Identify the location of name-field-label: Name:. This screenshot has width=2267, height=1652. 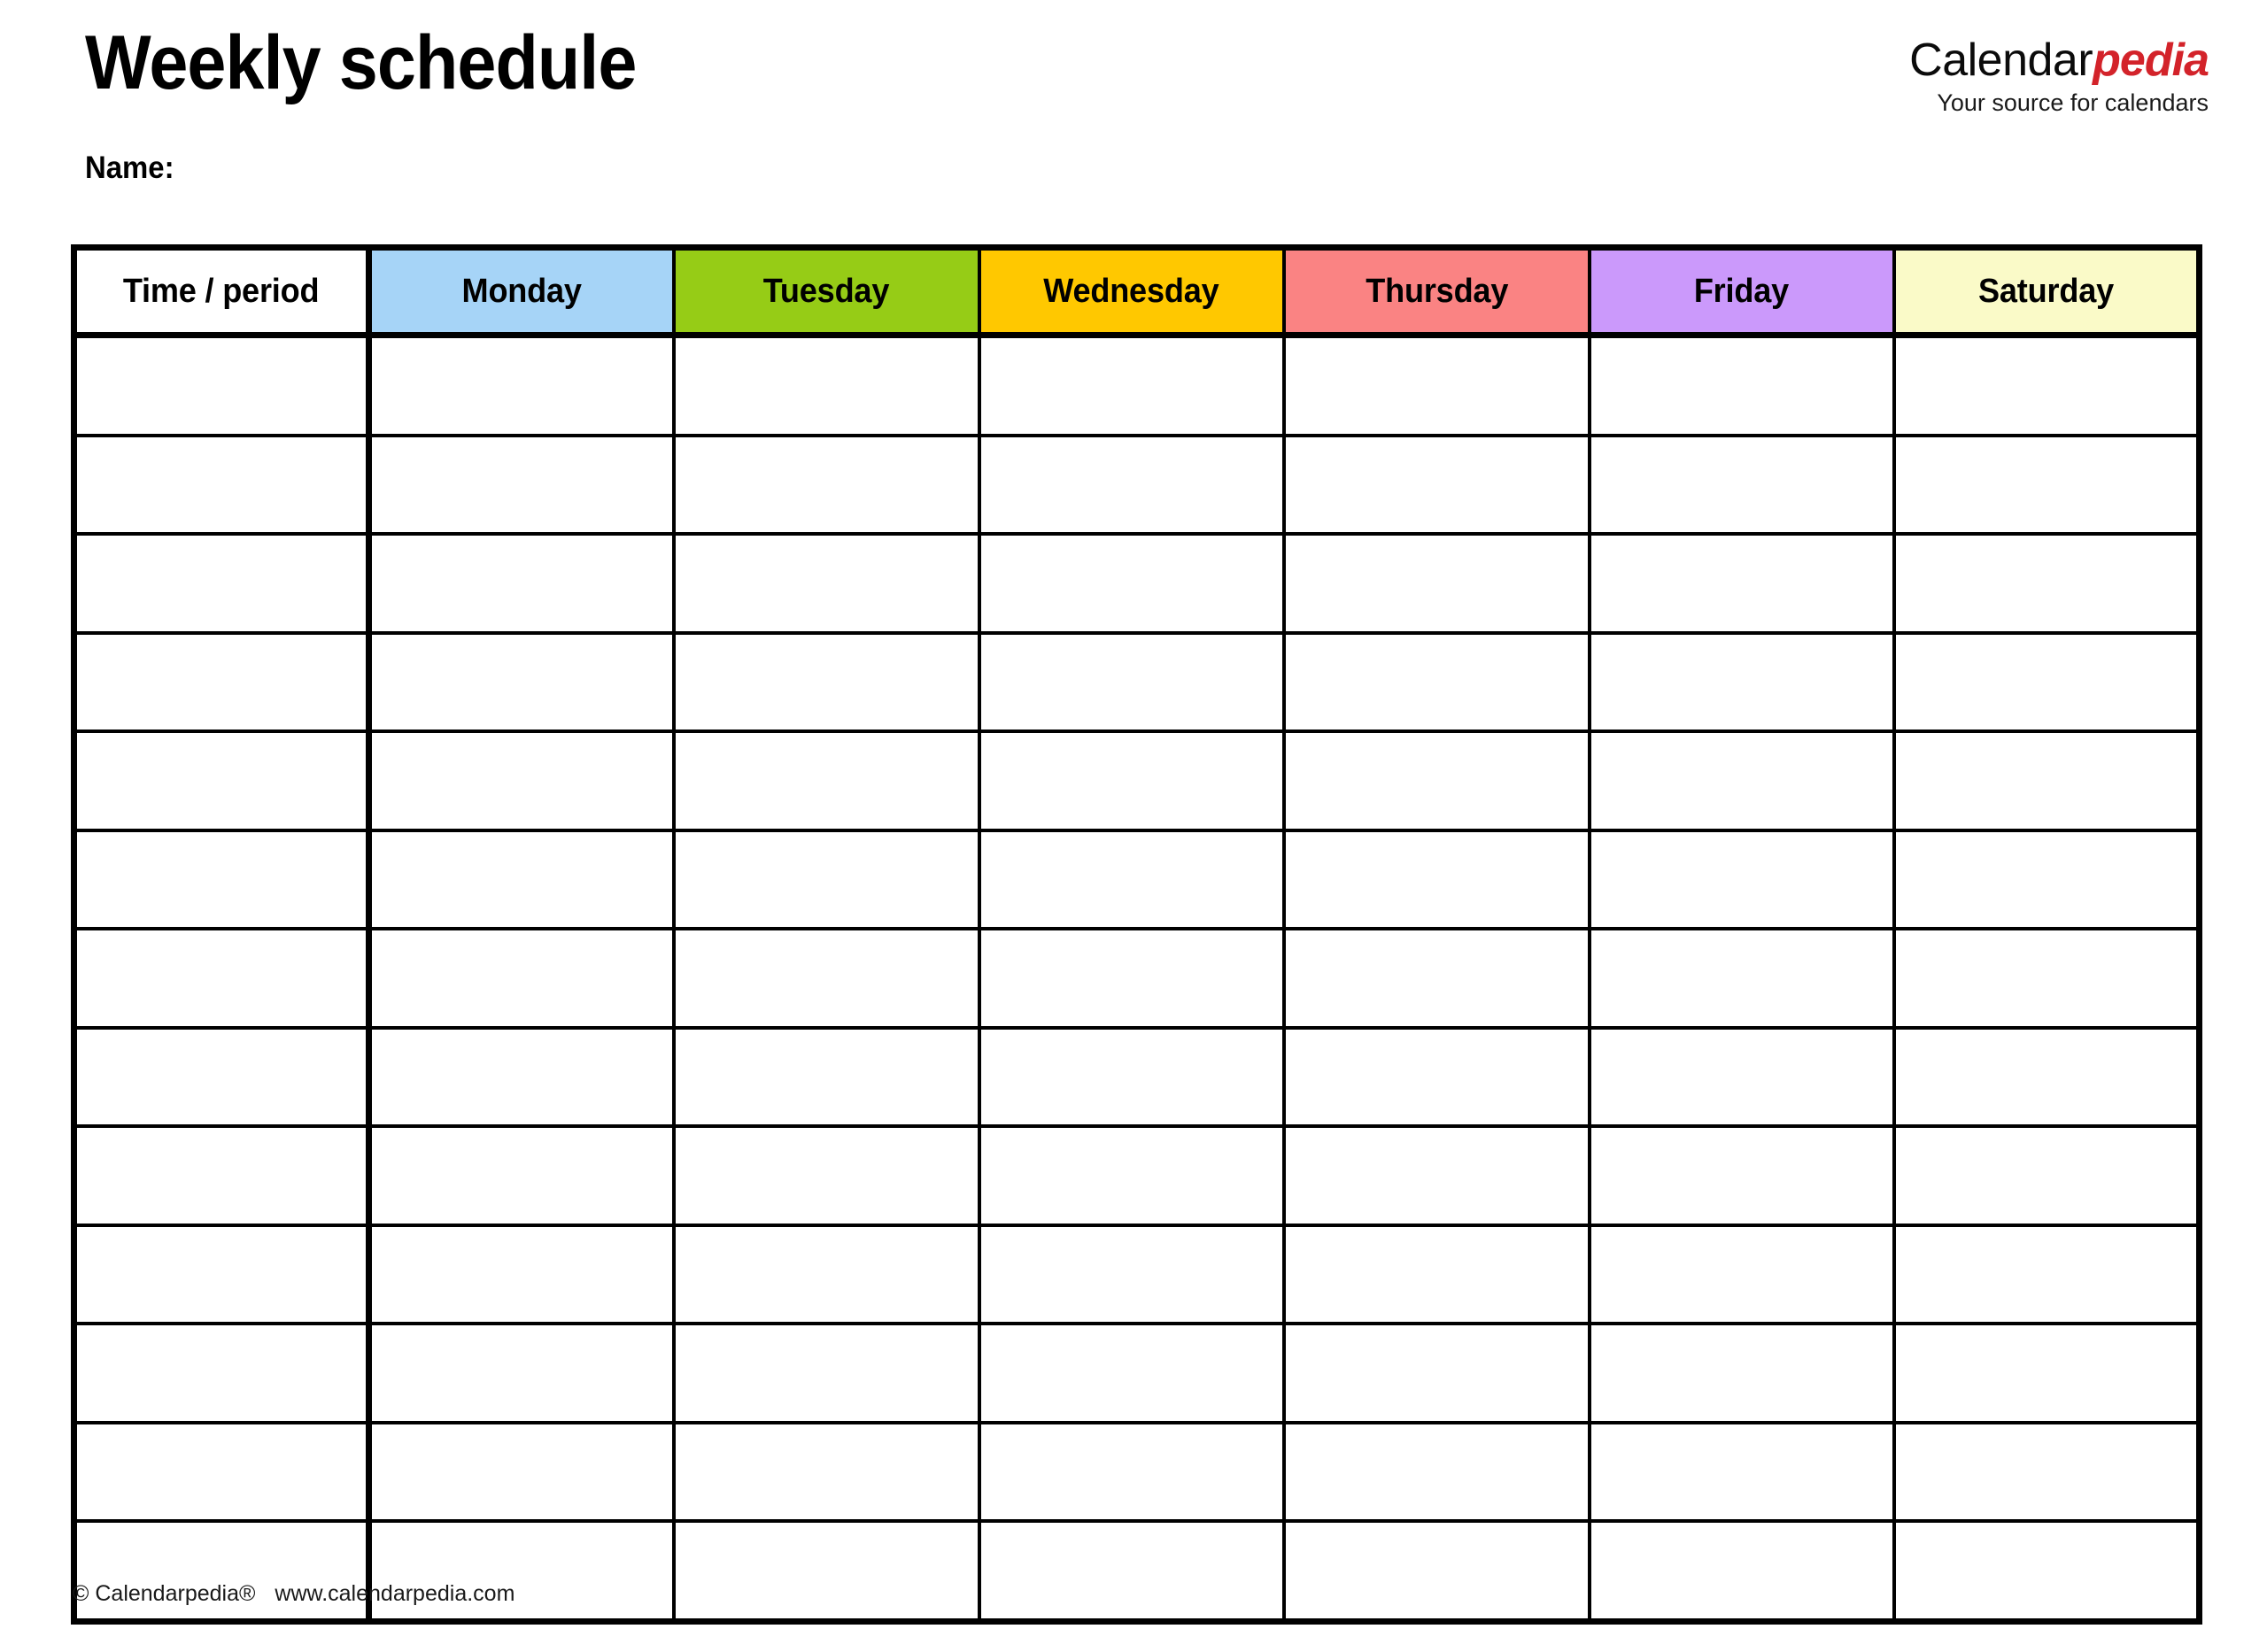
(129, 168).